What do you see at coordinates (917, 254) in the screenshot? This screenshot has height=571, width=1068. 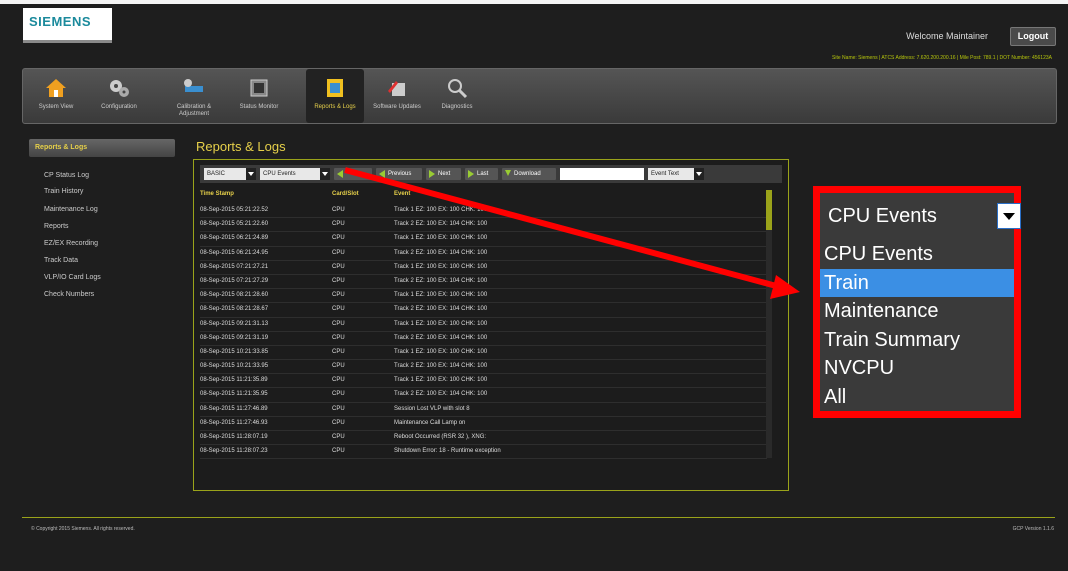 I see `option-cpu-events: CPU Events` at bounding box center [917, 254].